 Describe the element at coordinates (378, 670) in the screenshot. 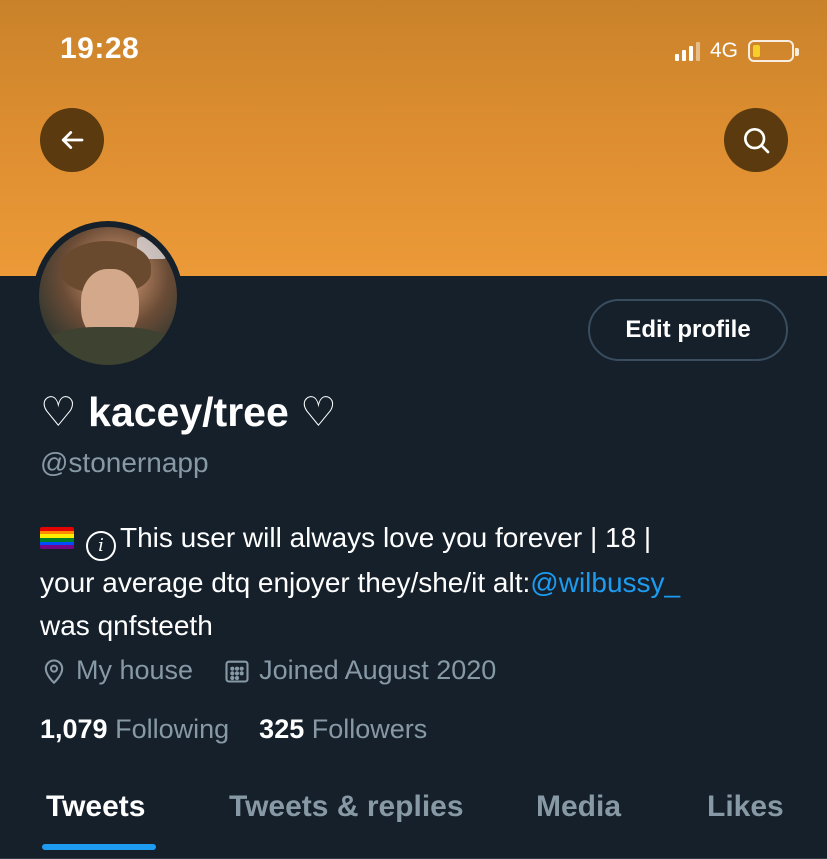

I see `joined-date: Joined August 2020` at that location.